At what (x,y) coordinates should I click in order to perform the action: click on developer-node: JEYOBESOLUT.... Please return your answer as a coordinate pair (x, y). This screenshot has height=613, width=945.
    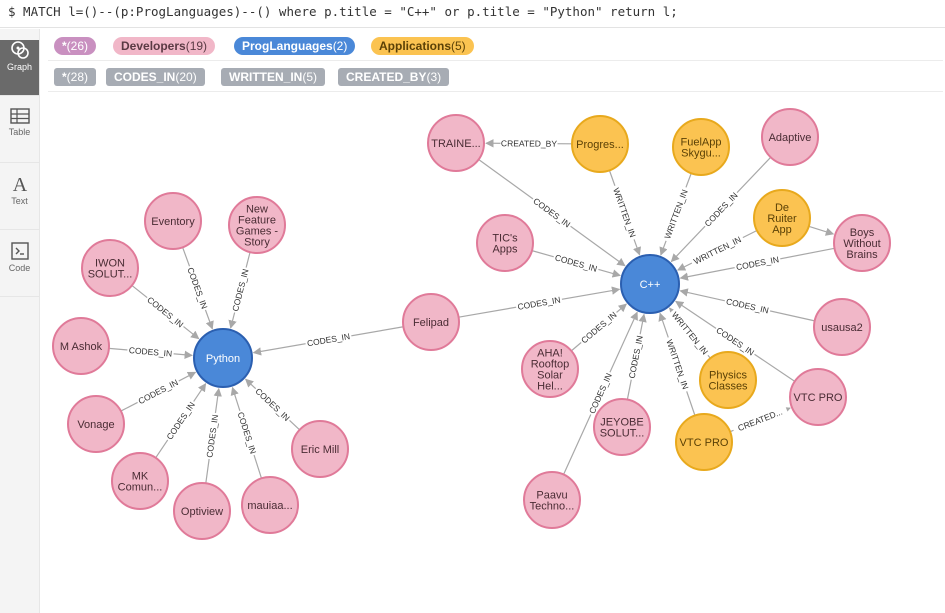
    Looking at the image, I should click on (622, 427).